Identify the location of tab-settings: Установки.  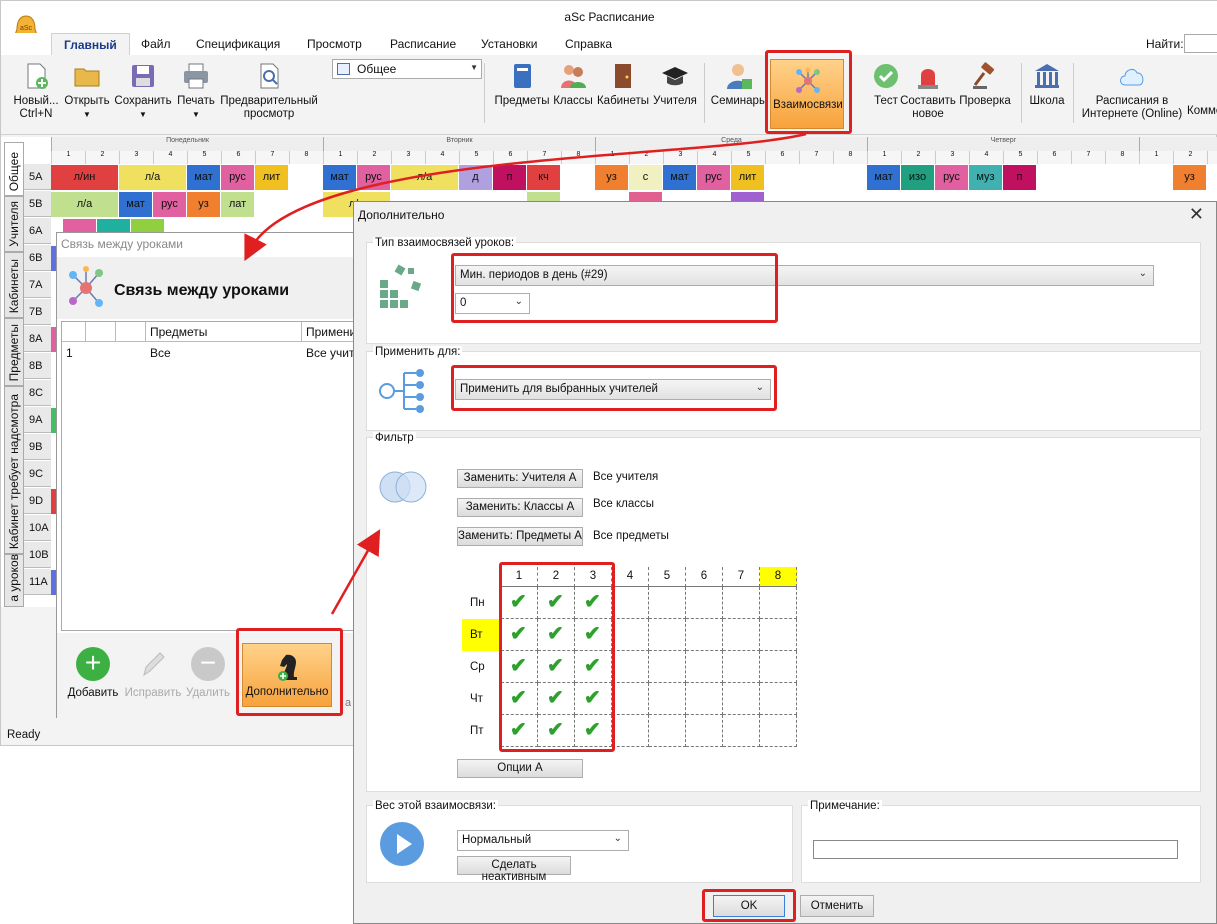
(509, 44).